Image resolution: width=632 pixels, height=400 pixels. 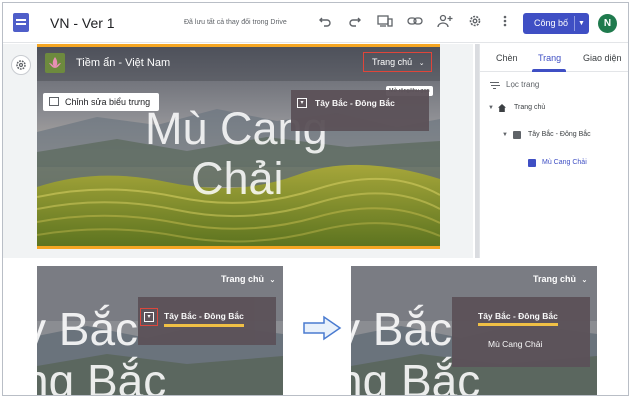 What do you see at coordinates (415, 23) in the screenshot?
I see `link-icon` at bounding box center [415, 23].